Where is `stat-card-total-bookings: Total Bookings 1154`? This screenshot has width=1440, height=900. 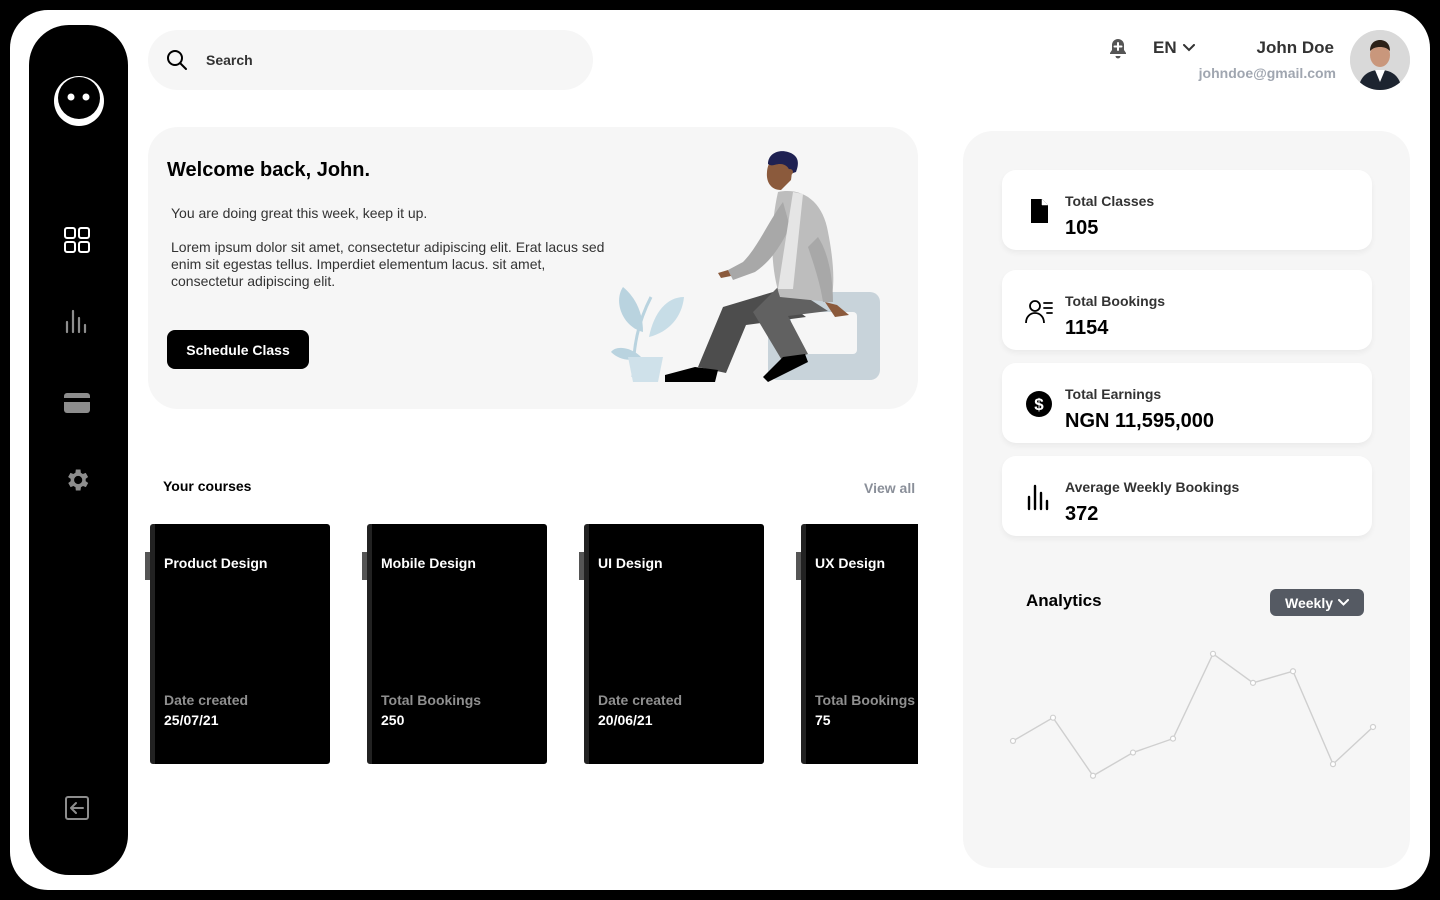 stat-card-total-bookings: Total Bookings 1154 is located at coordinates (1187, 310).